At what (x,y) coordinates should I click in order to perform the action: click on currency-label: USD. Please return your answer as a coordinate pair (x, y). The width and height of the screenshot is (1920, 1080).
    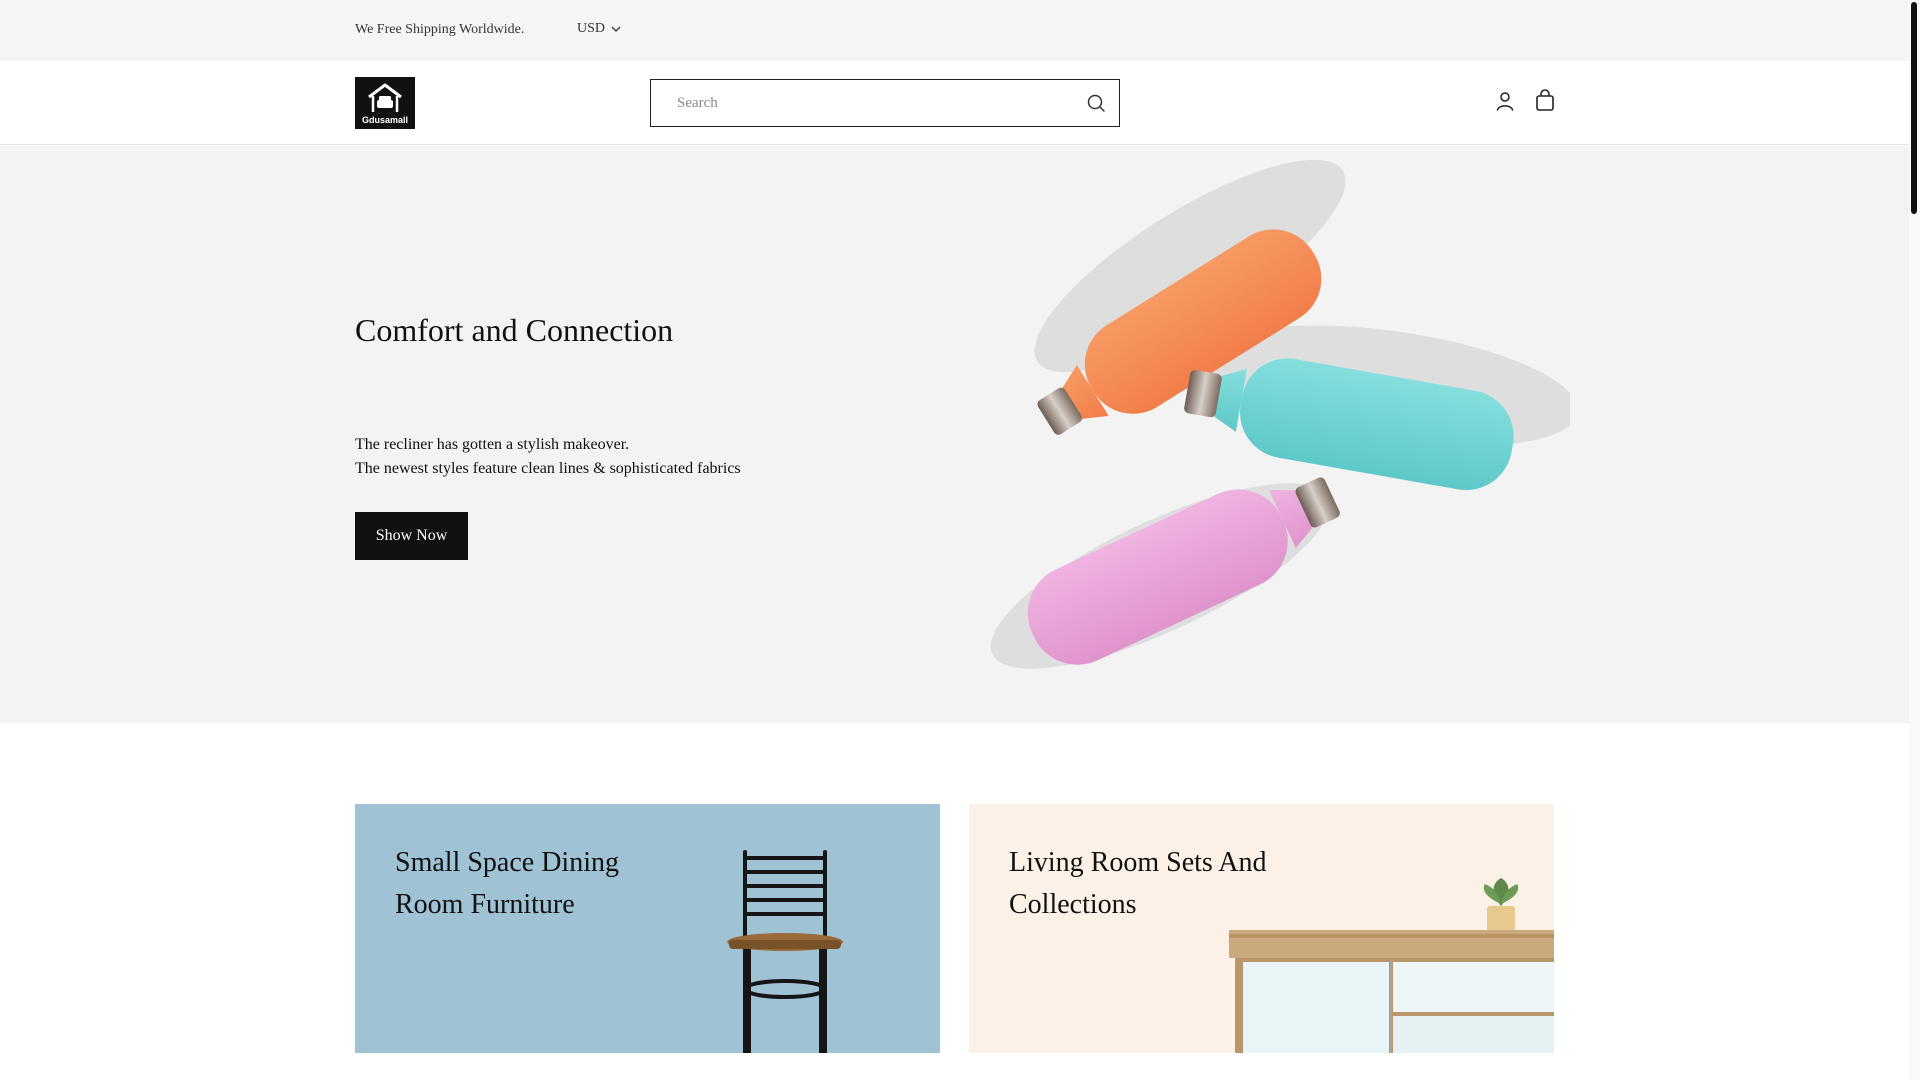
    Looking at the image, I should click on (591, 28).